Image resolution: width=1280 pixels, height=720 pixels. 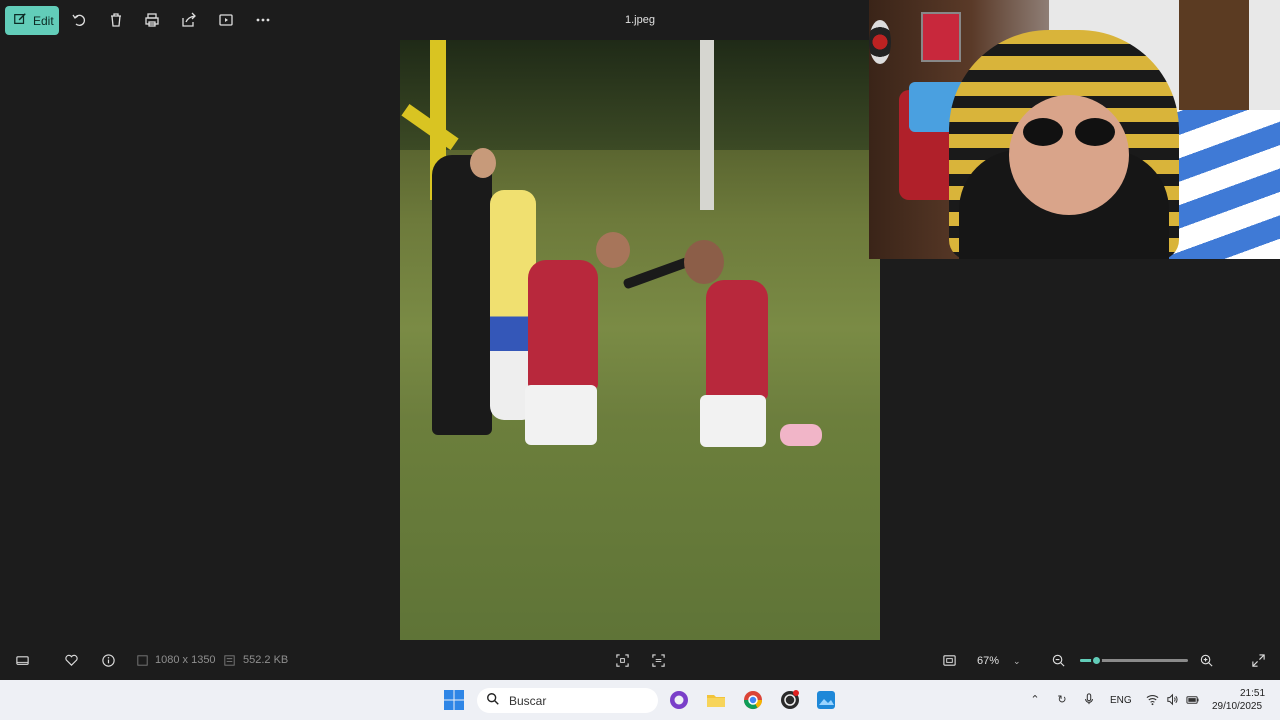 I want to click on battery-icon, so click(x=1192, y=699).